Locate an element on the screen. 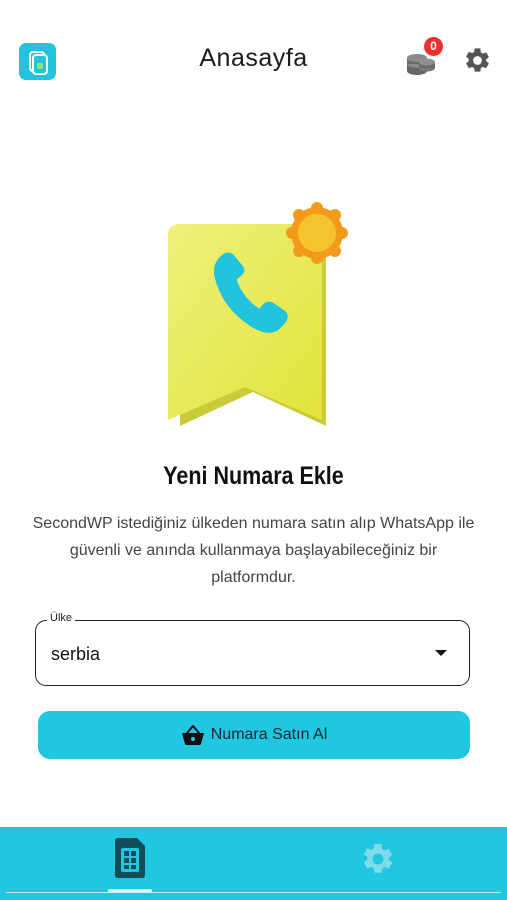 The image size is (507, 900). basket-icon is located at coordinates (192, 735).